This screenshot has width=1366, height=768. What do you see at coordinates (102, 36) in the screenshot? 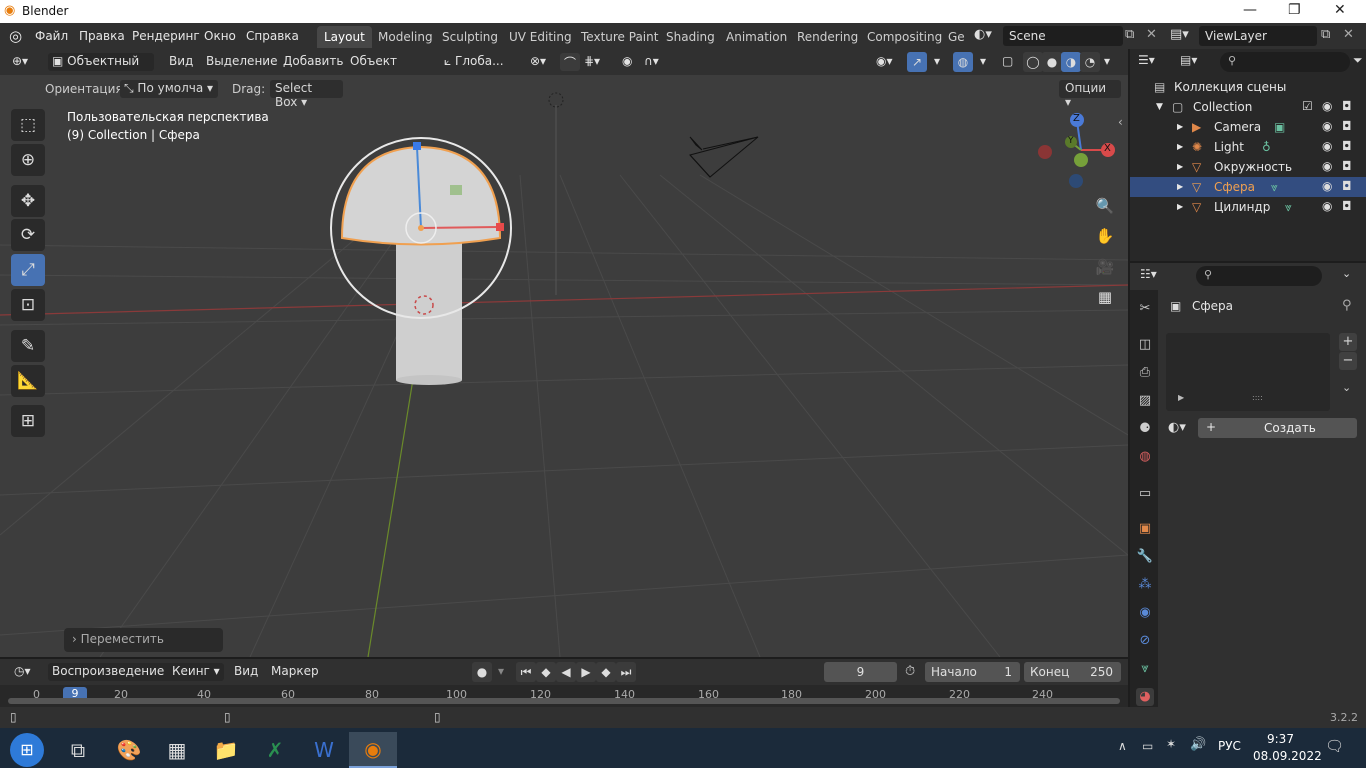
I see `menu-edit: Правка` at bounding box center [102, 36].